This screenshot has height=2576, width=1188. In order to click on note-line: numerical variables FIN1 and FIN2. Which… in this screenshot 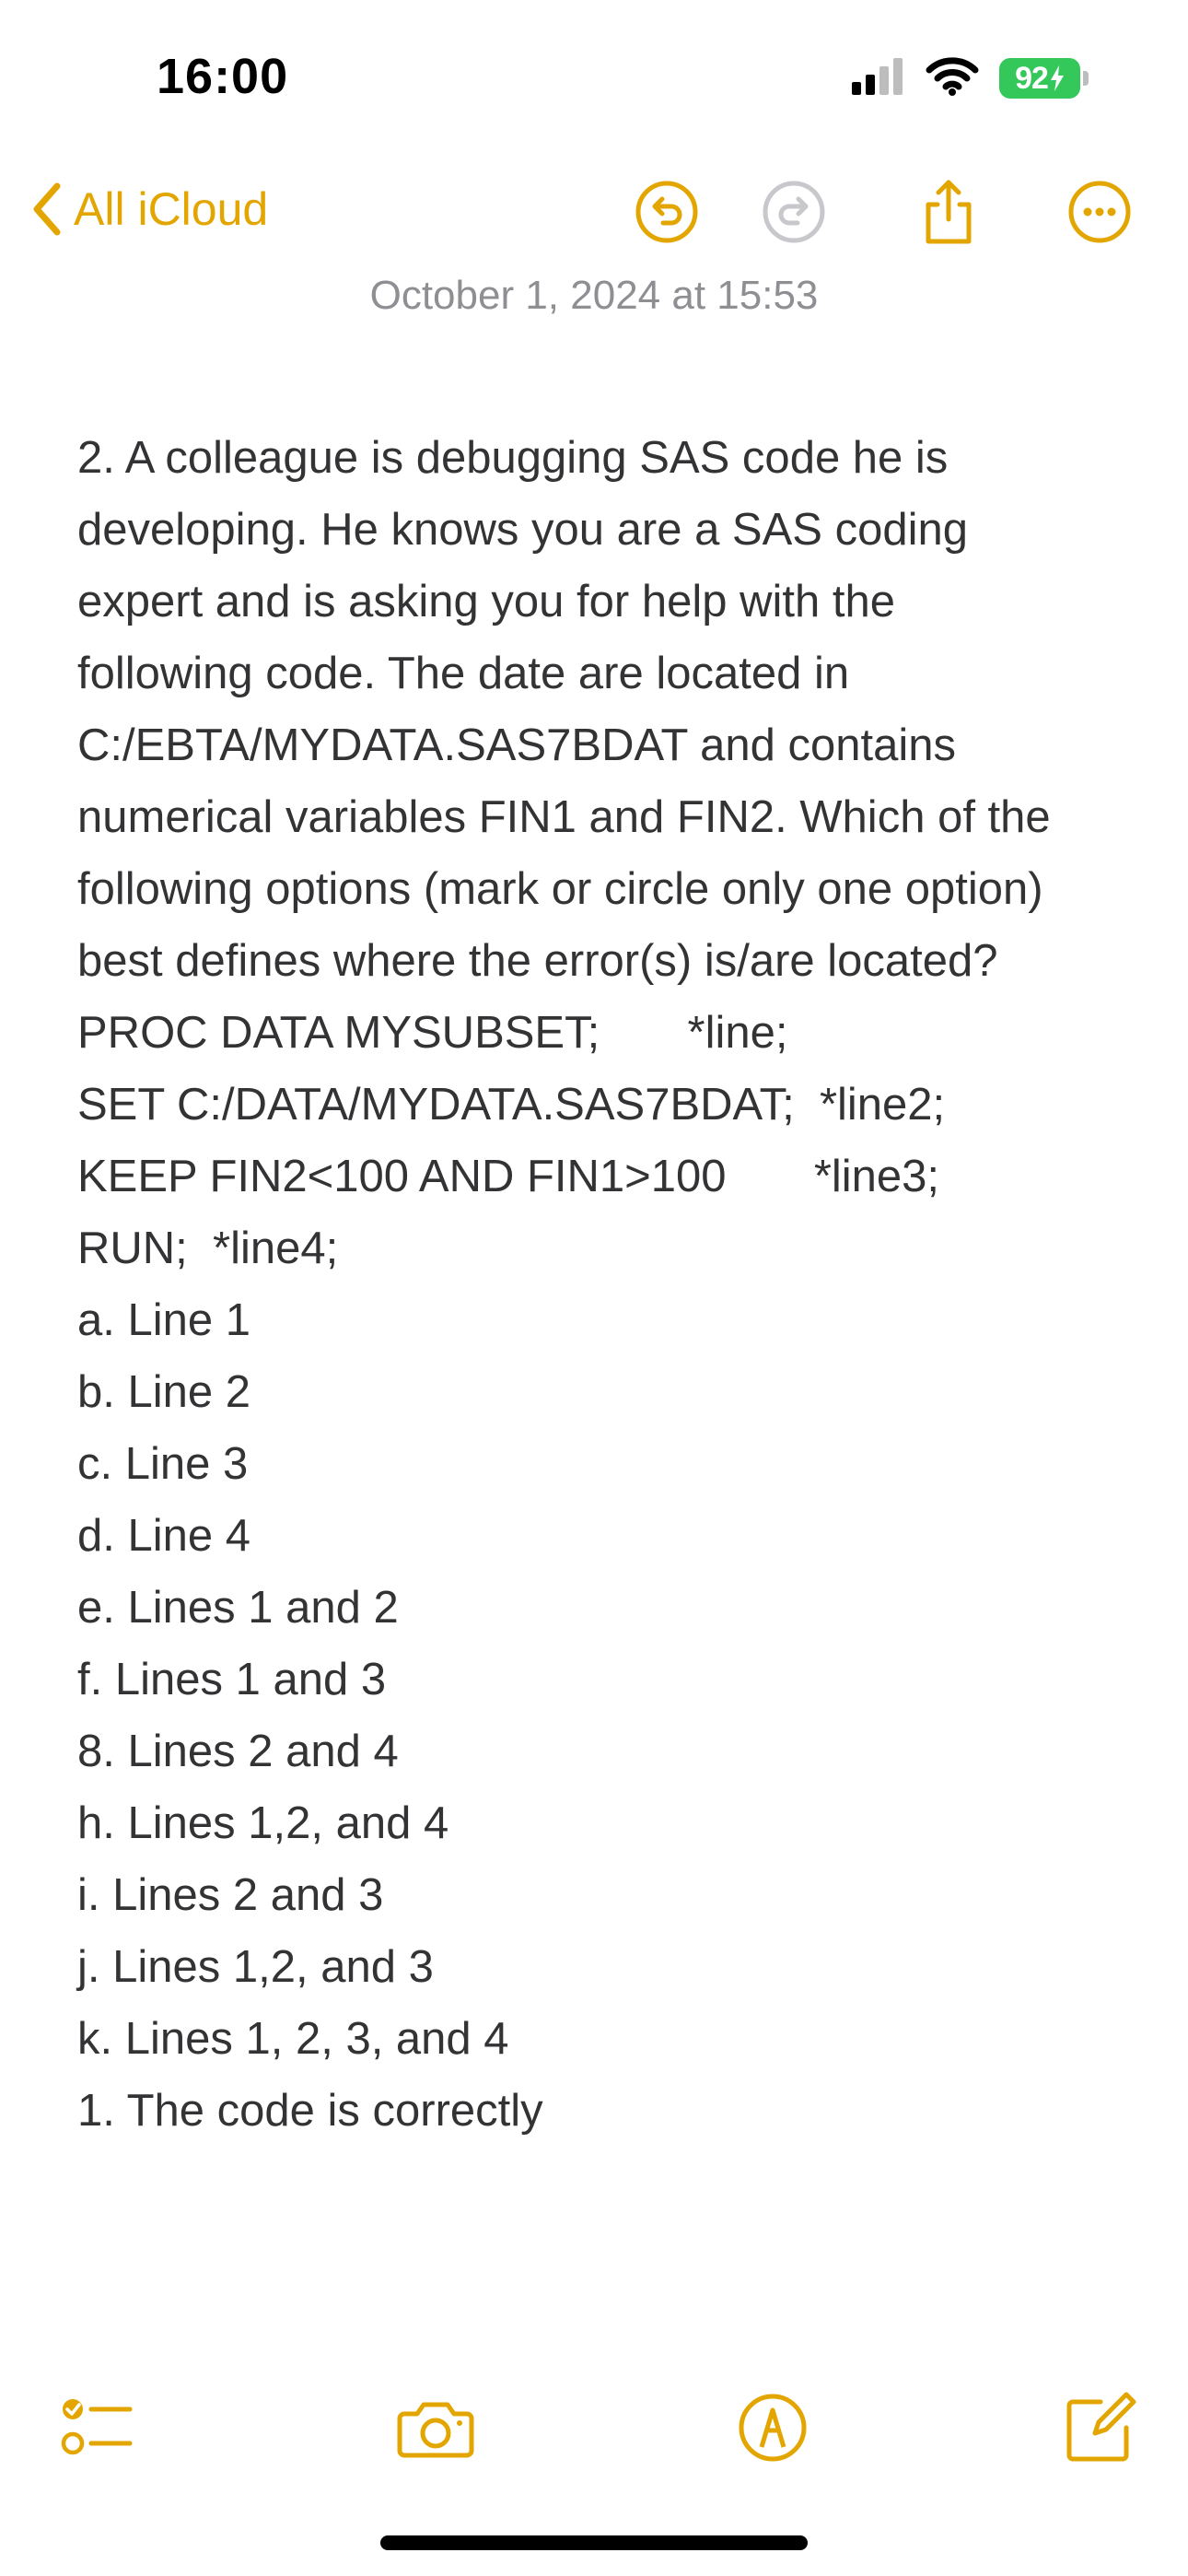, I will do `click(564, 817)`.